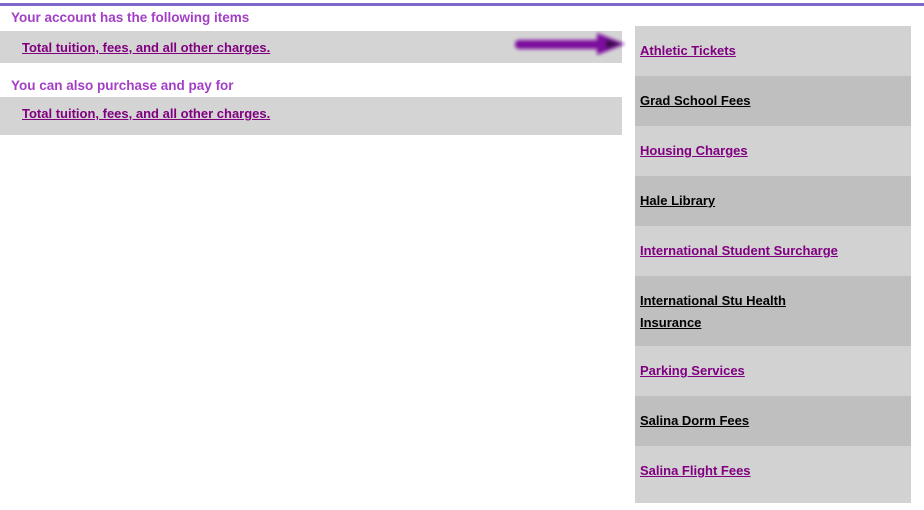 This screenshot has width=924, height=510. I want to click on sidebar-item-parking-services: Parking Services, so click(773, 371).